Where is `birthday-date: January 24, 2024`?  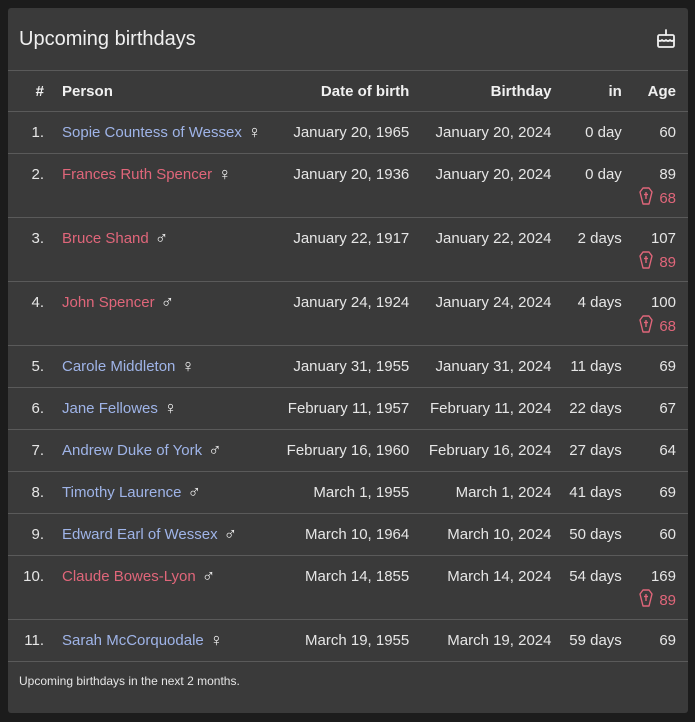
birthday-date: January 24, 2024 is located at coordinates (488, 313).